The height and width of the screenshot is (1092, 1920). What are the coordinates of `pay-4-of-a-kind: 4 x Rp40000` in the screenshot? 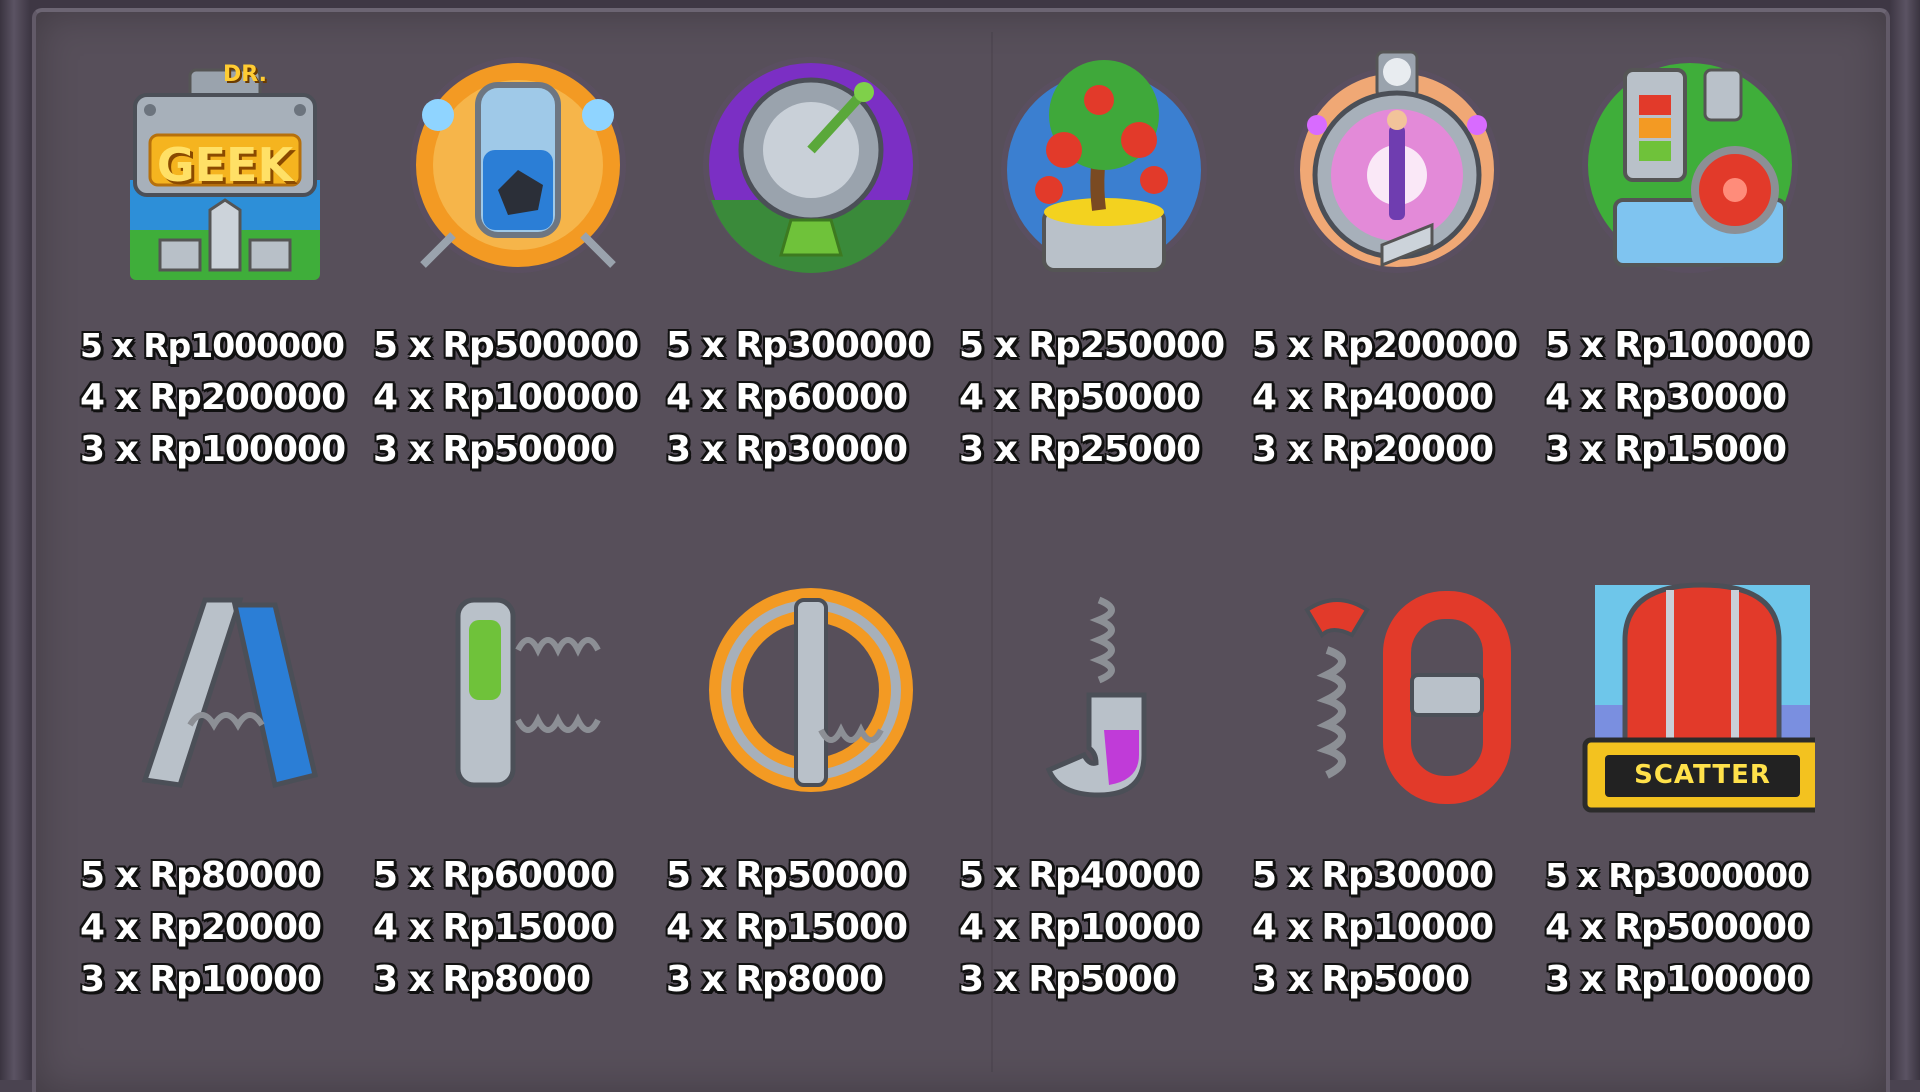 It's located at (1373, 397).